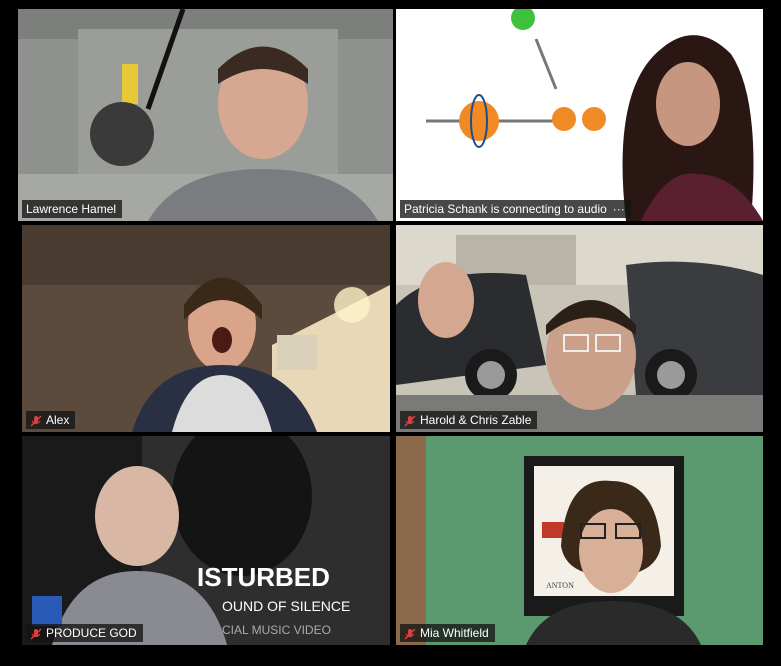 The image size is (781, 666). I want to click on participant-name-tag: Alex, so click(51, 420).